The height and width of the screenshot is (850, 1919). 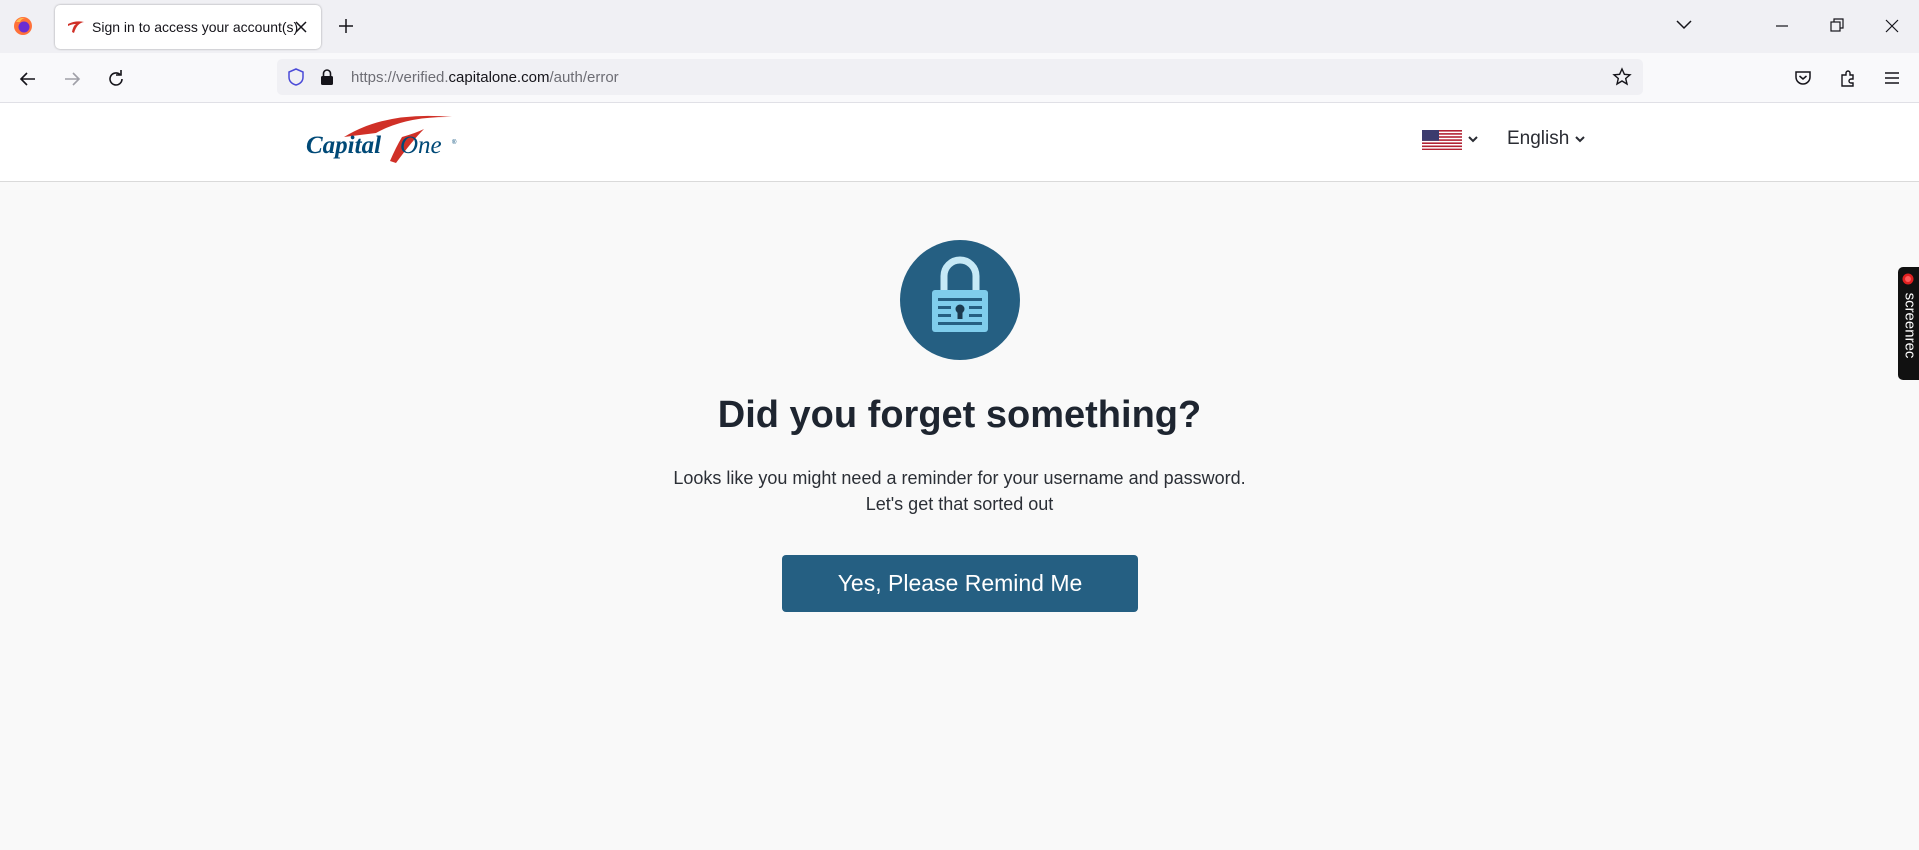 I want to click on message-line-2: Let's get that sorted out, so click(x=959, y=504).